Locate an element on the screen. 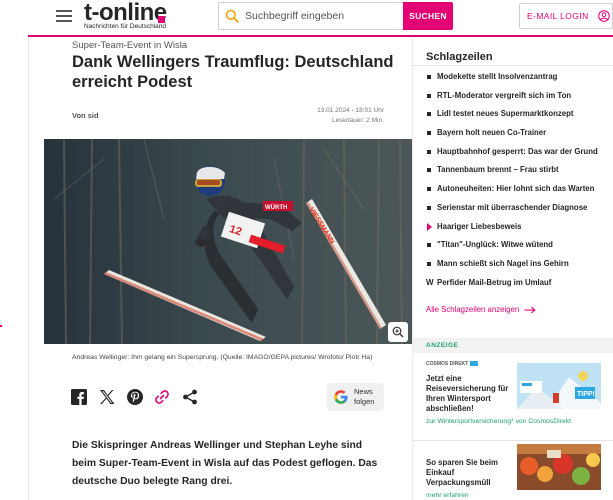  article-meta: 13.01.2024 - 18:01 Uhr Lesedauer: 2 Min. is located at coordinates (350, 116).